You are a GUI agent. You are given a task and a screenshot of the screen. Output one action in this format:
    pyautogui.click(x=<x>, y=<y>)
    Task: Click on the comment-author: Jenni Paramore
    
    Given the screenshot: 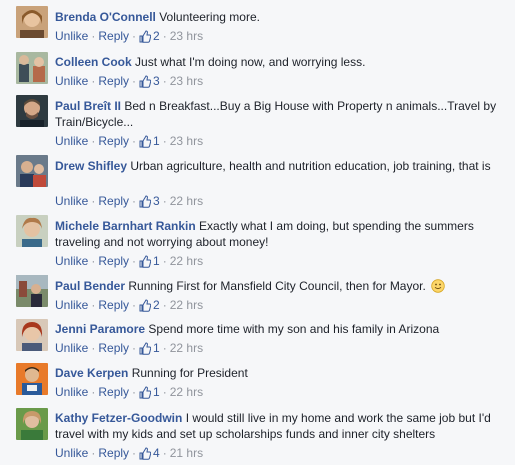 What is the action you would take?
    pyautogui.click(x=100, y=329)
    